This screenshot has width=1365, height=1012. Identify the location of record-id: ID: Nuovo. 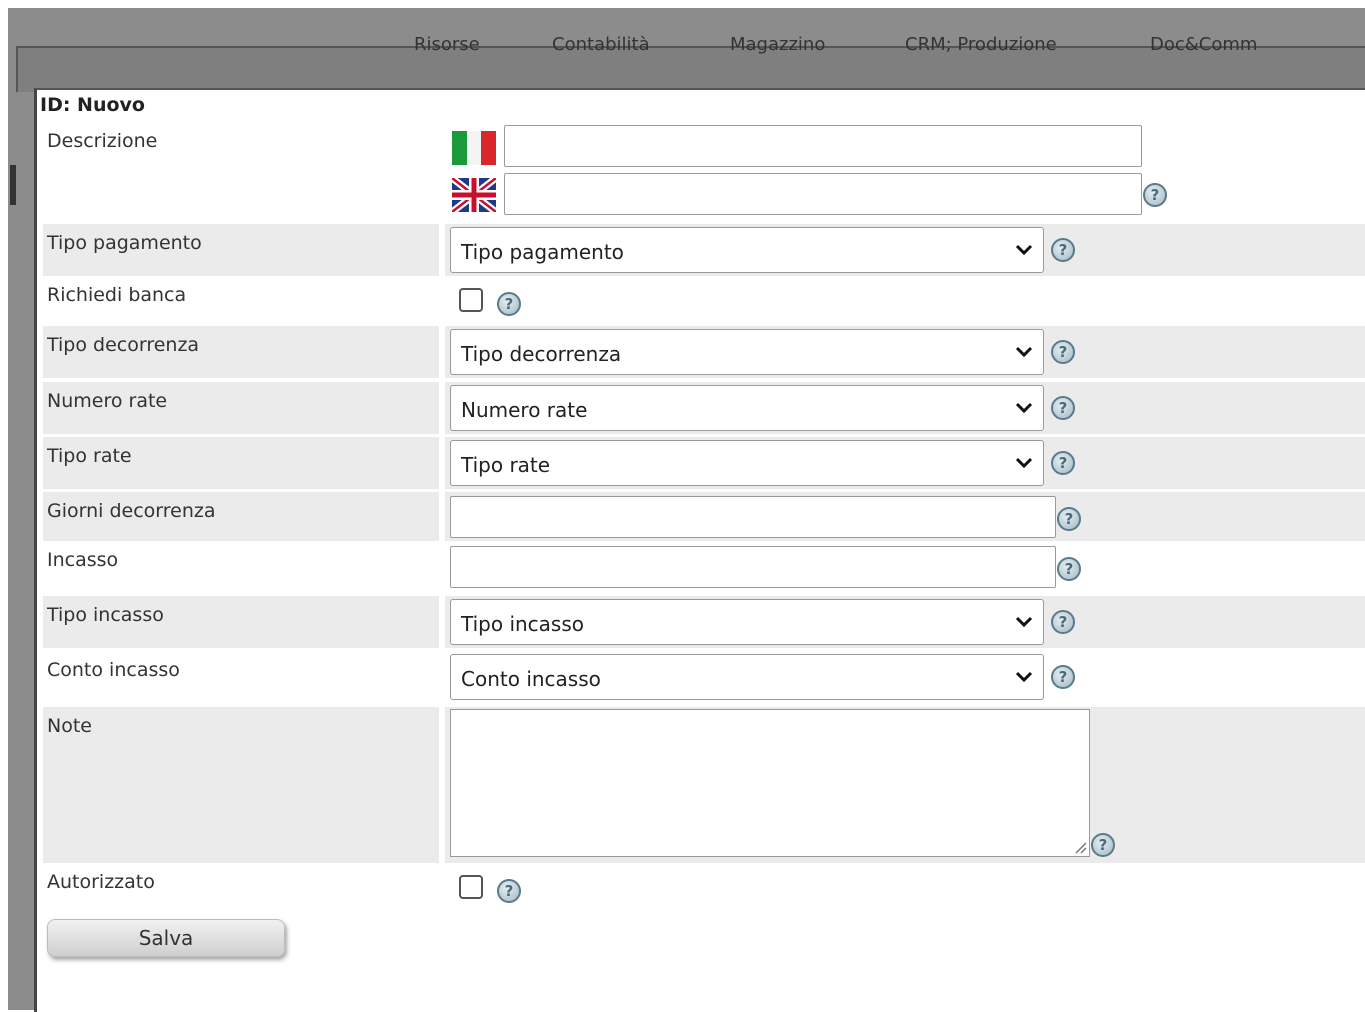
(92, 105).